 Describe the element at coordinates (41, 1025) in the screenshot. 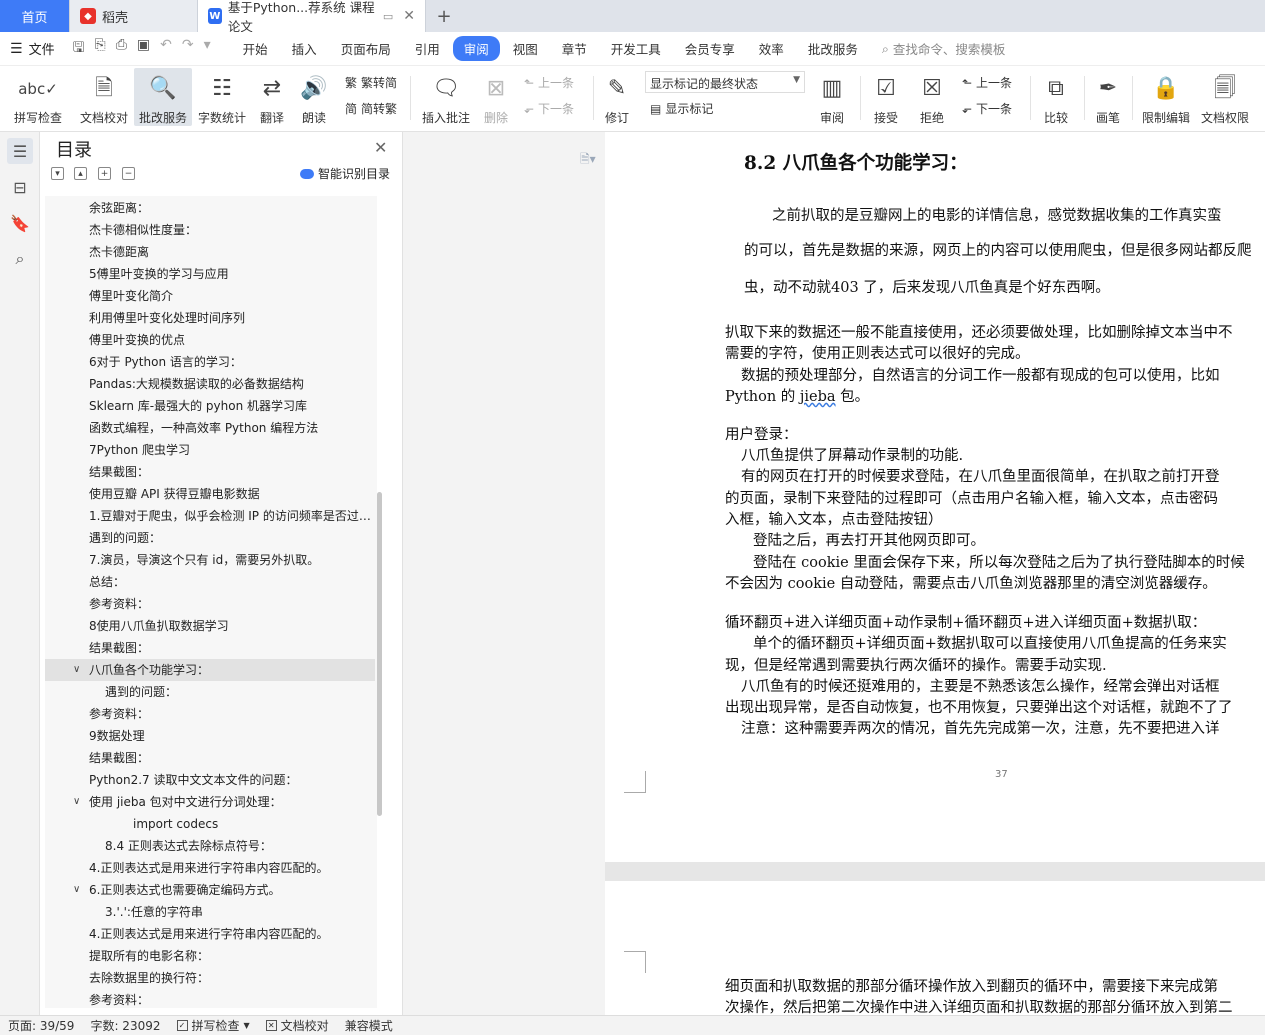

I see `page-indicator: 页面: 39/59` at that location.